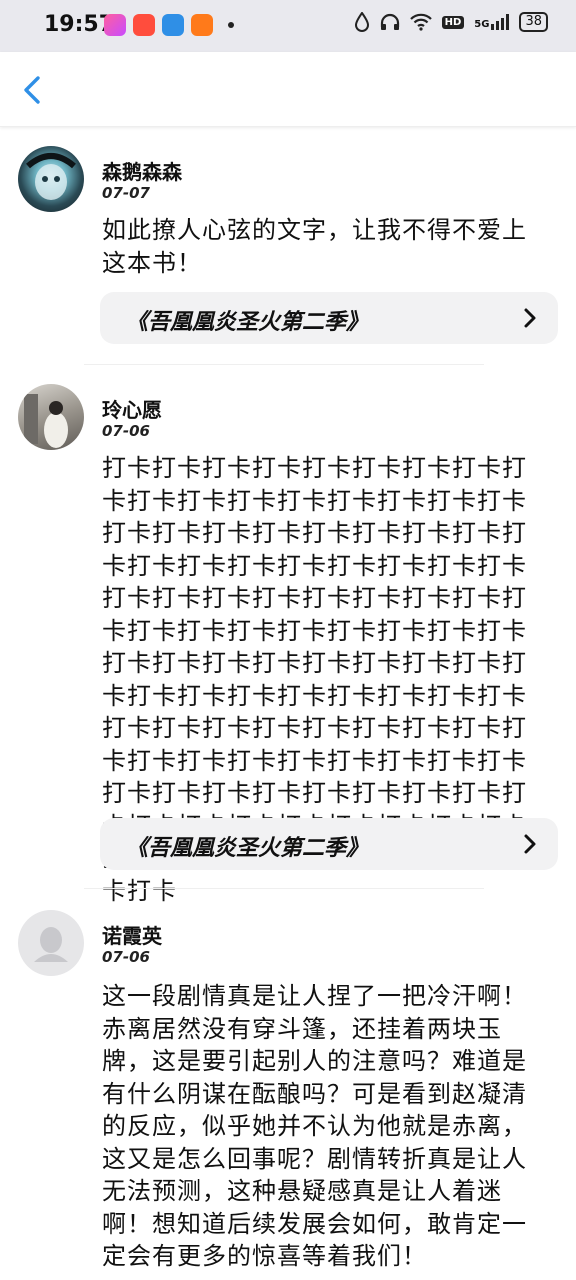  What do you see at coordinates (173, 25) in the screenshot?
I see `video-app-icon` at bounding box center [173, 25].